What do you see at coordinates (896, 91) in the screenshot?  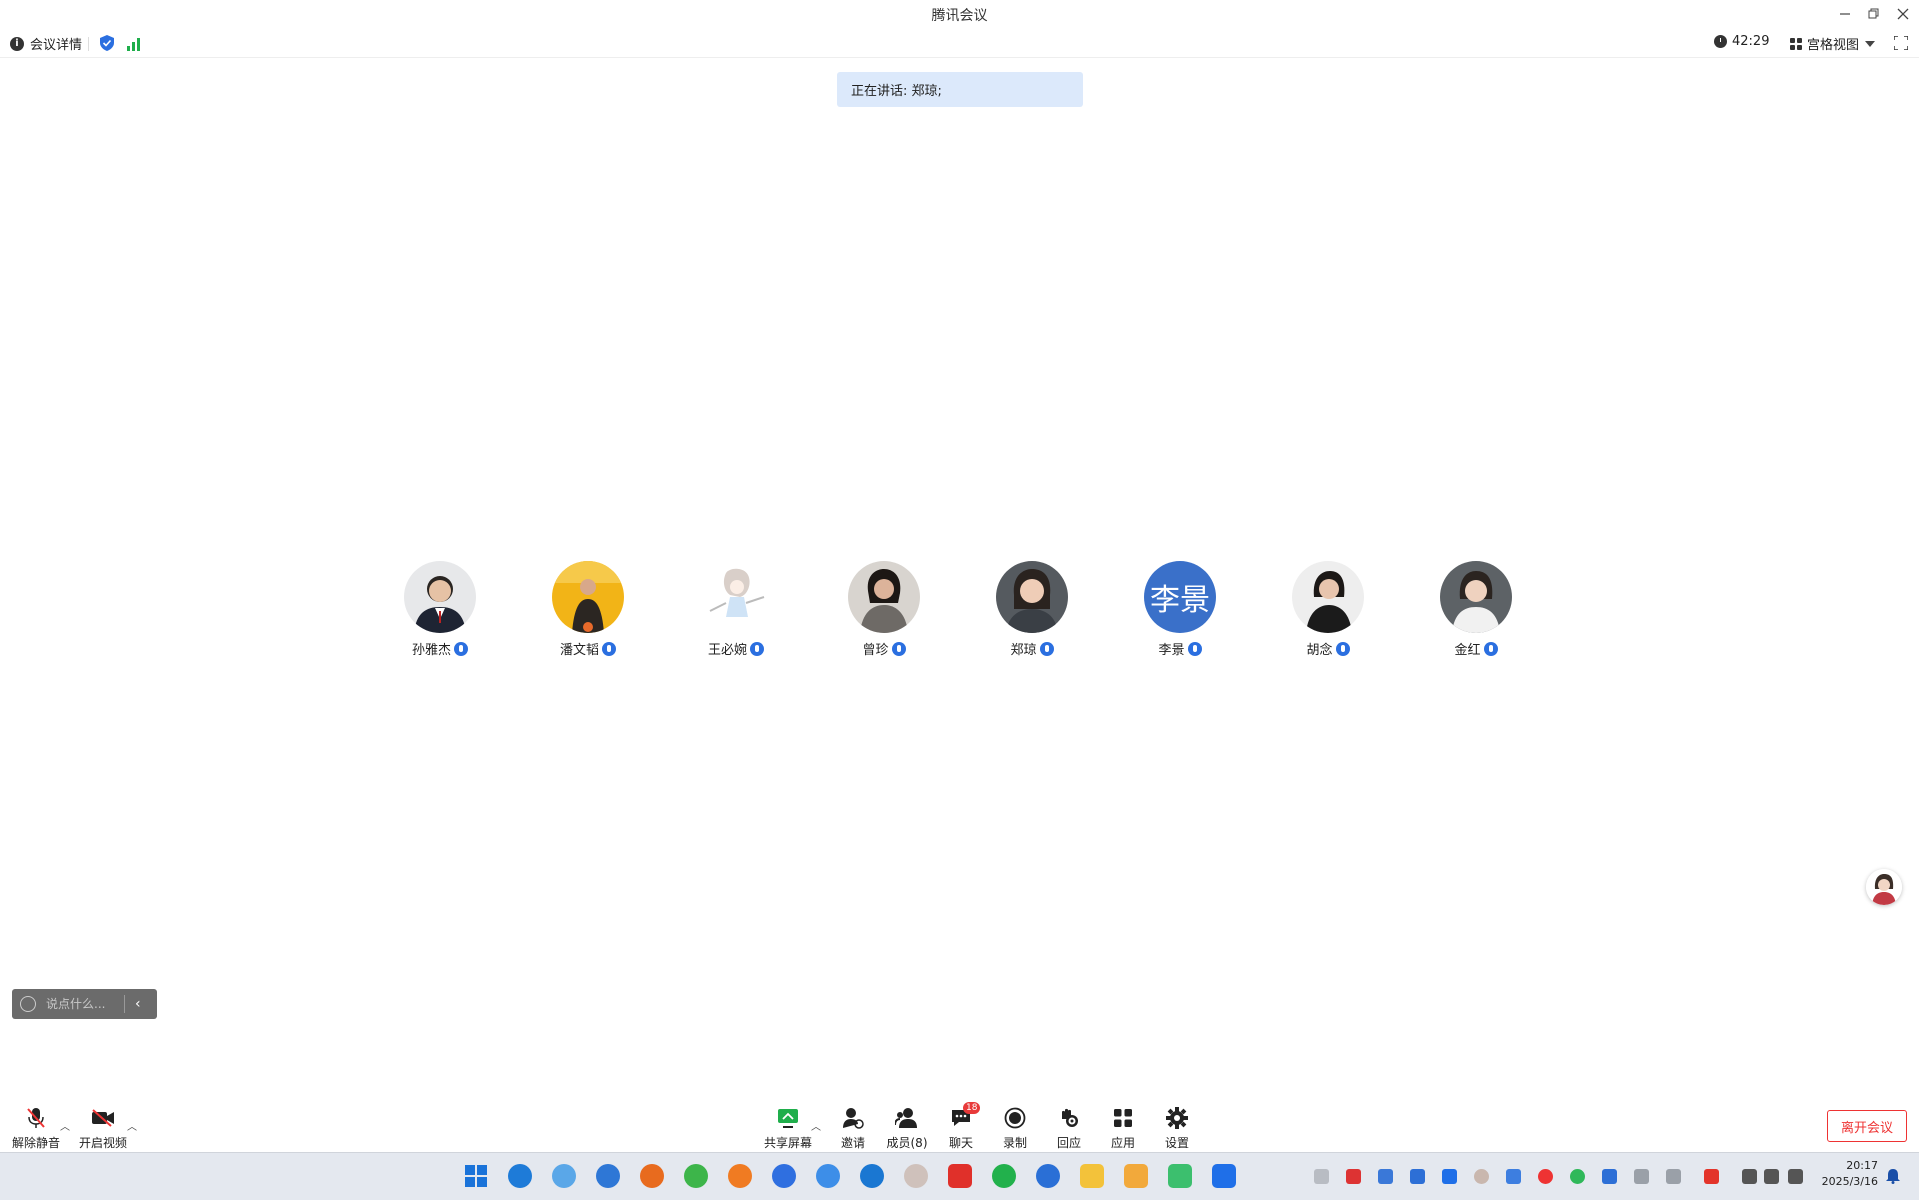 I see `speaking-text: 正在讲话: 郑琼;` at bounding box center [896, 91].